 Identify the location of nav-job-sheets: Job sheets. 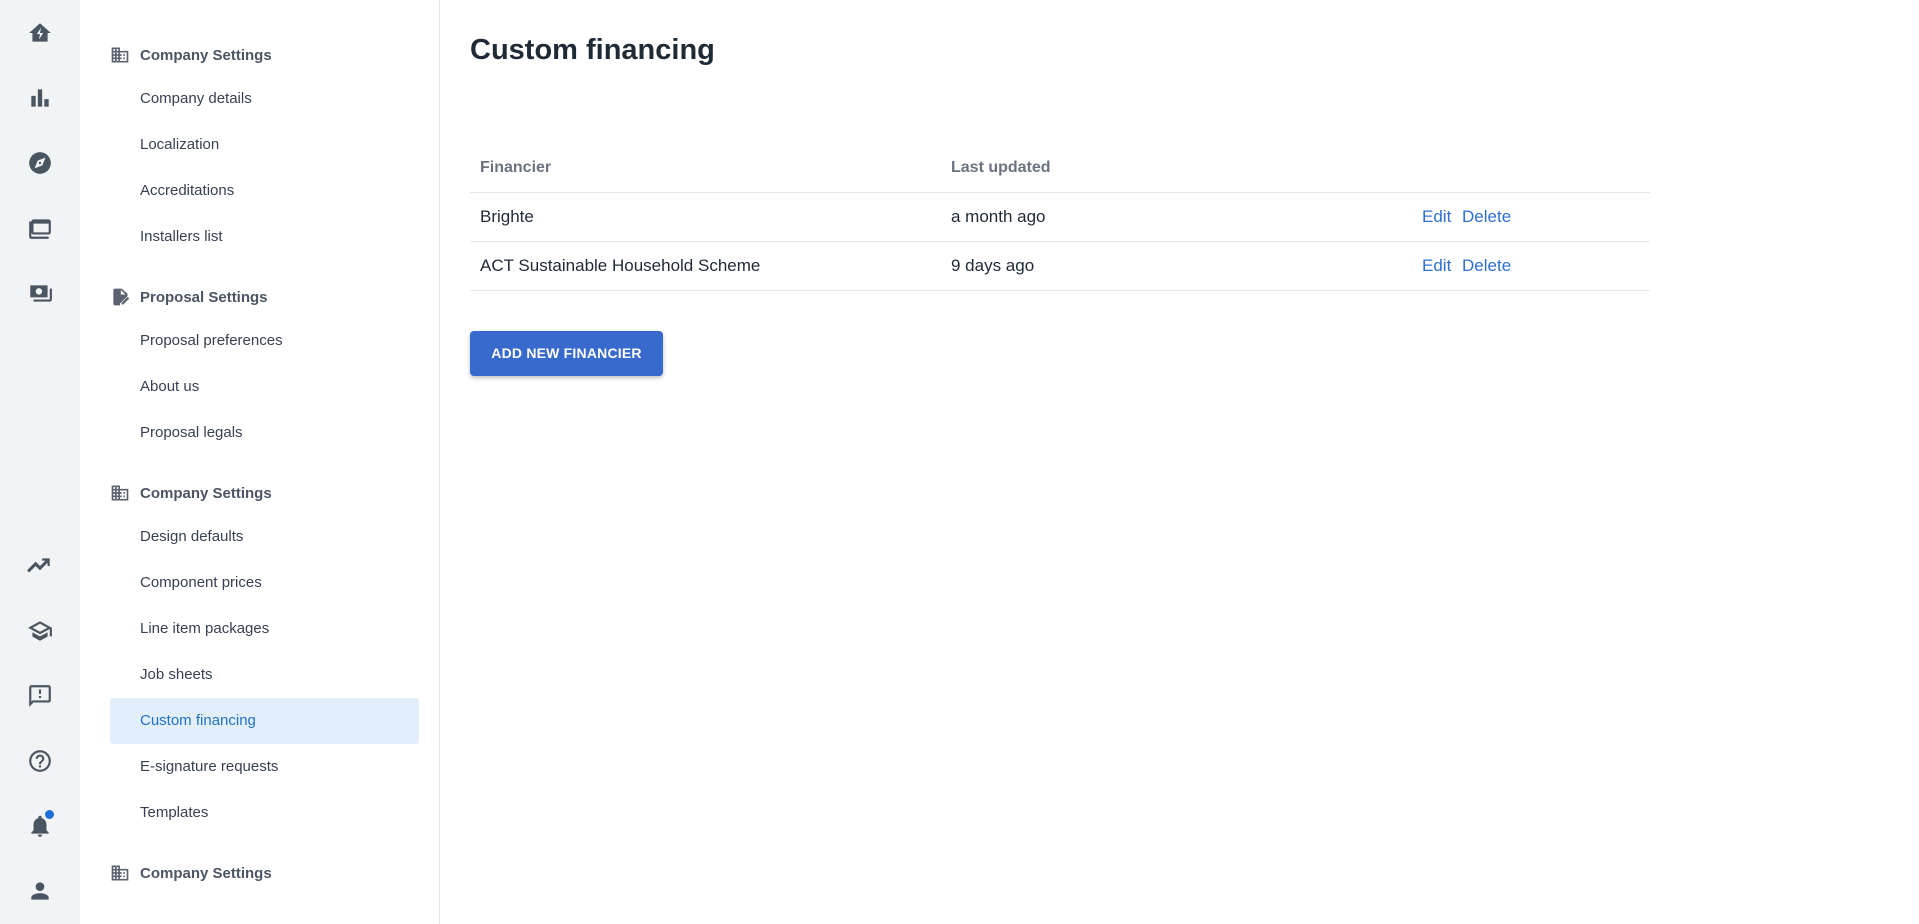
(264, 675).